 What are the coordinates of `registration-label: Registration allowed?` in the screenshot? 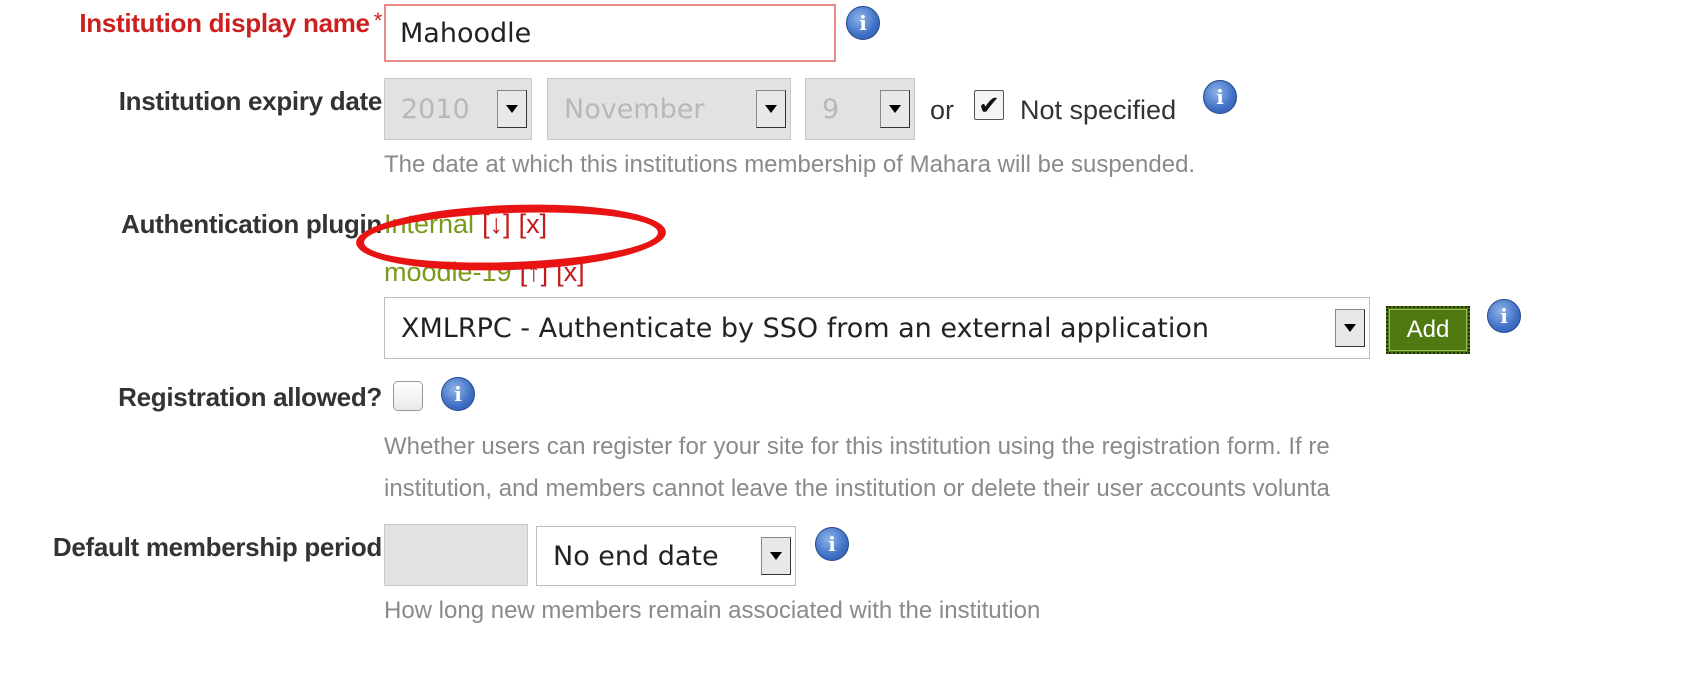 It's located at (250, 397).